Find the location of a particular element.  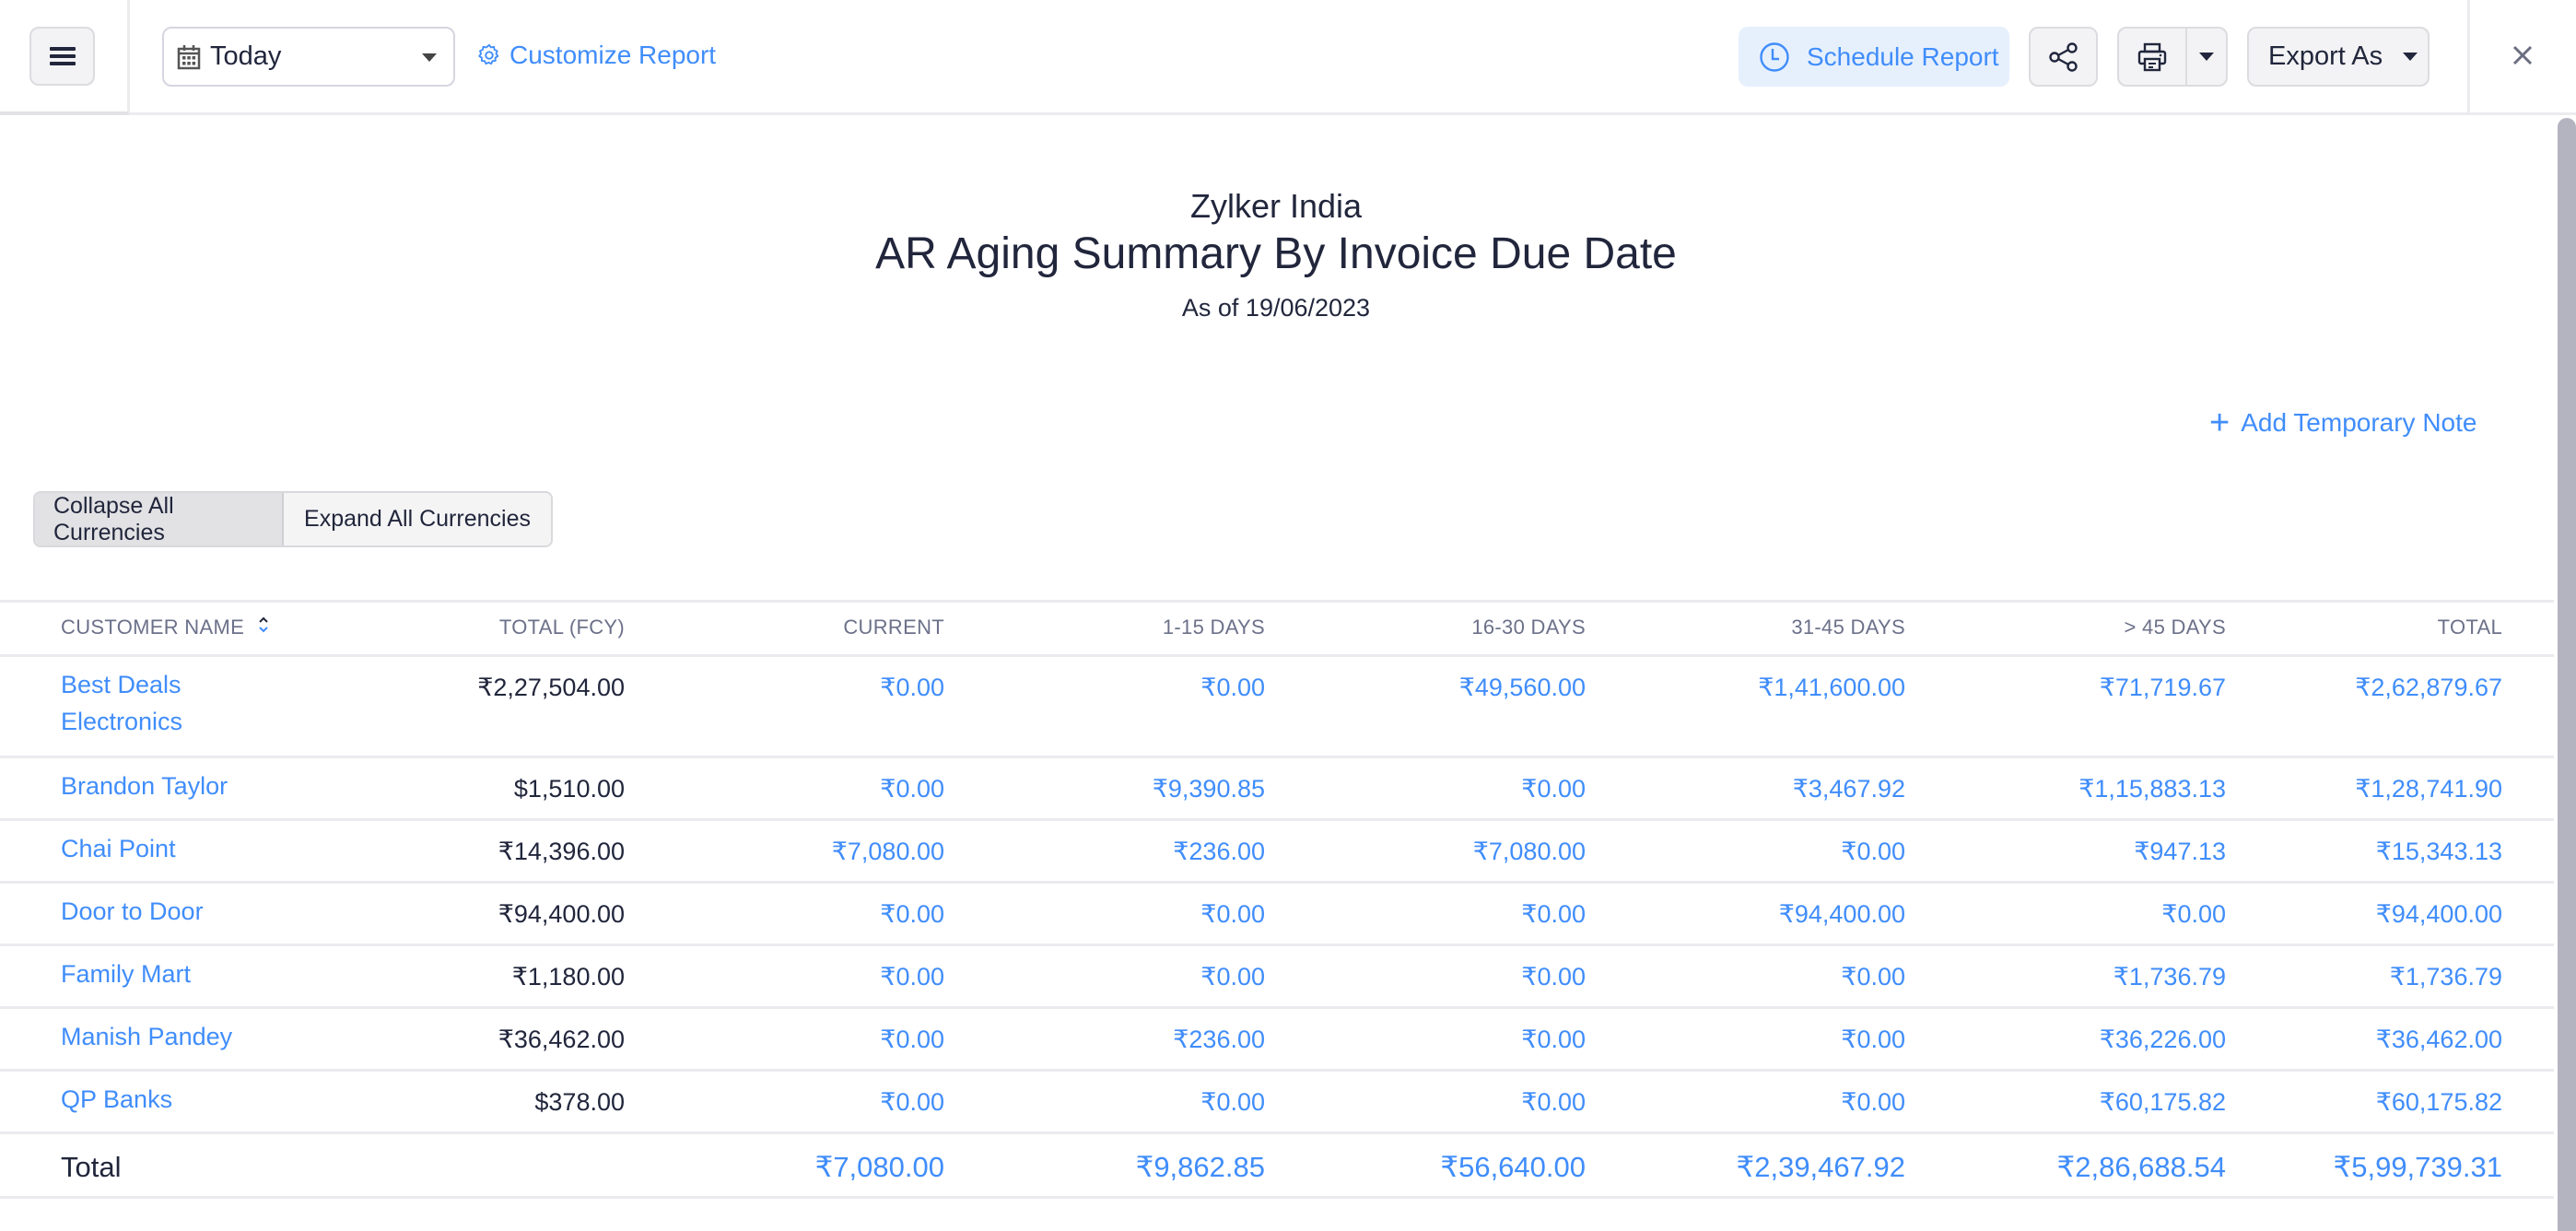

days-over-45-amount-link: ₹0.00 is located at coordinates (2193, 914).